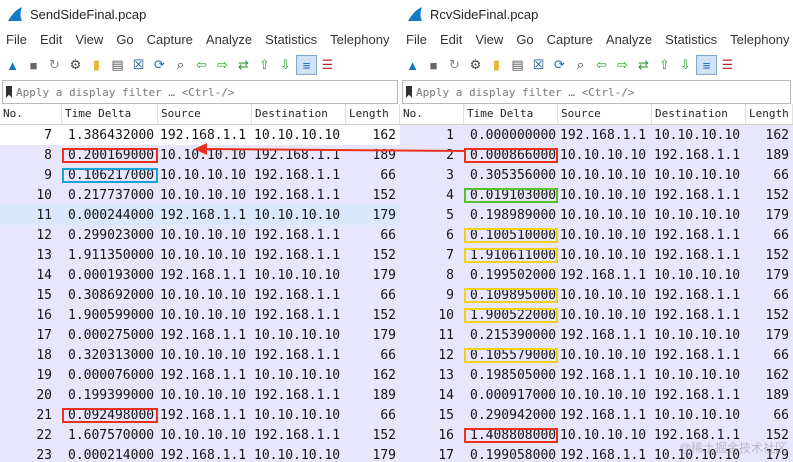 The width and height of the screenshot is (793, 462). What do you see at coordinates (200, 395) in the screenshot?
I see `packet-row: 20 0.199399000 10.10.10.10 192.168.1.1 189` at bounding box center [200, 395].